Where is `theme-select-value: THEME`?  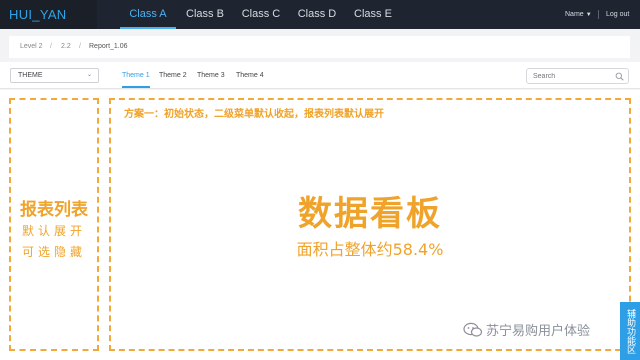
theme-select-value: THEME is located at coordinates (30, 75).